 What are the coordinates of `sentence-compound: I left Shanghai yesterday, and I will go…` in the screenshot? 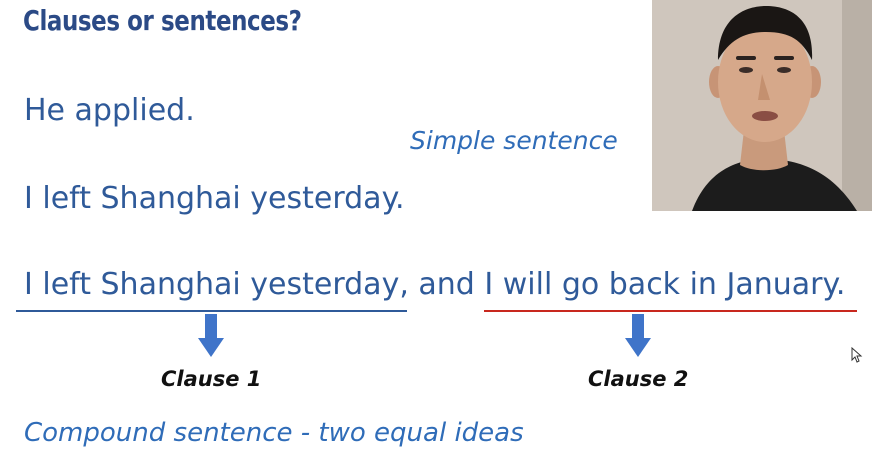 It's located at (435, 284).